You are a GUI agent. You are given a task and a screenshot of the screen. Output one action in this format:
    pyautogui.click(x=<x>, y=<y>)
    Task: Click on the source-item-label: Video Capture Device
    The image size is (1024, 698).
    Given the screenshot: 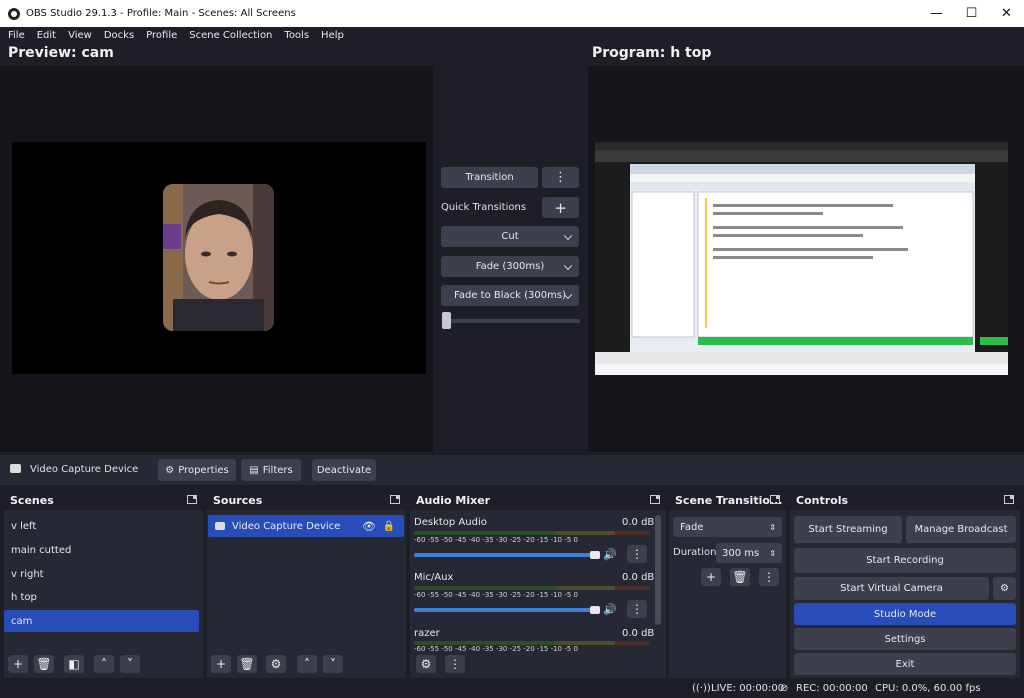 What is the action you would take?
    pyautogui.click(x=286, y=526)
    